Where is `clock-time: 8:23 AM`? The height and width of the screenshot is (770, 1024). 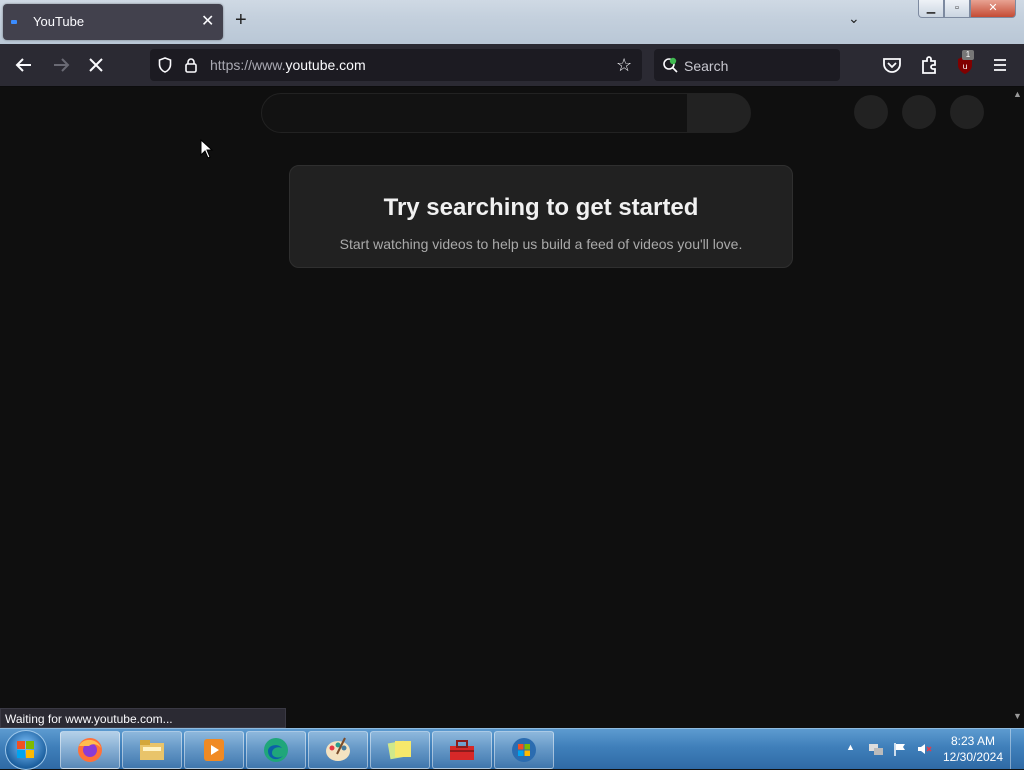
clock-time: 8:23 AM is located at coordinates (973, 741).